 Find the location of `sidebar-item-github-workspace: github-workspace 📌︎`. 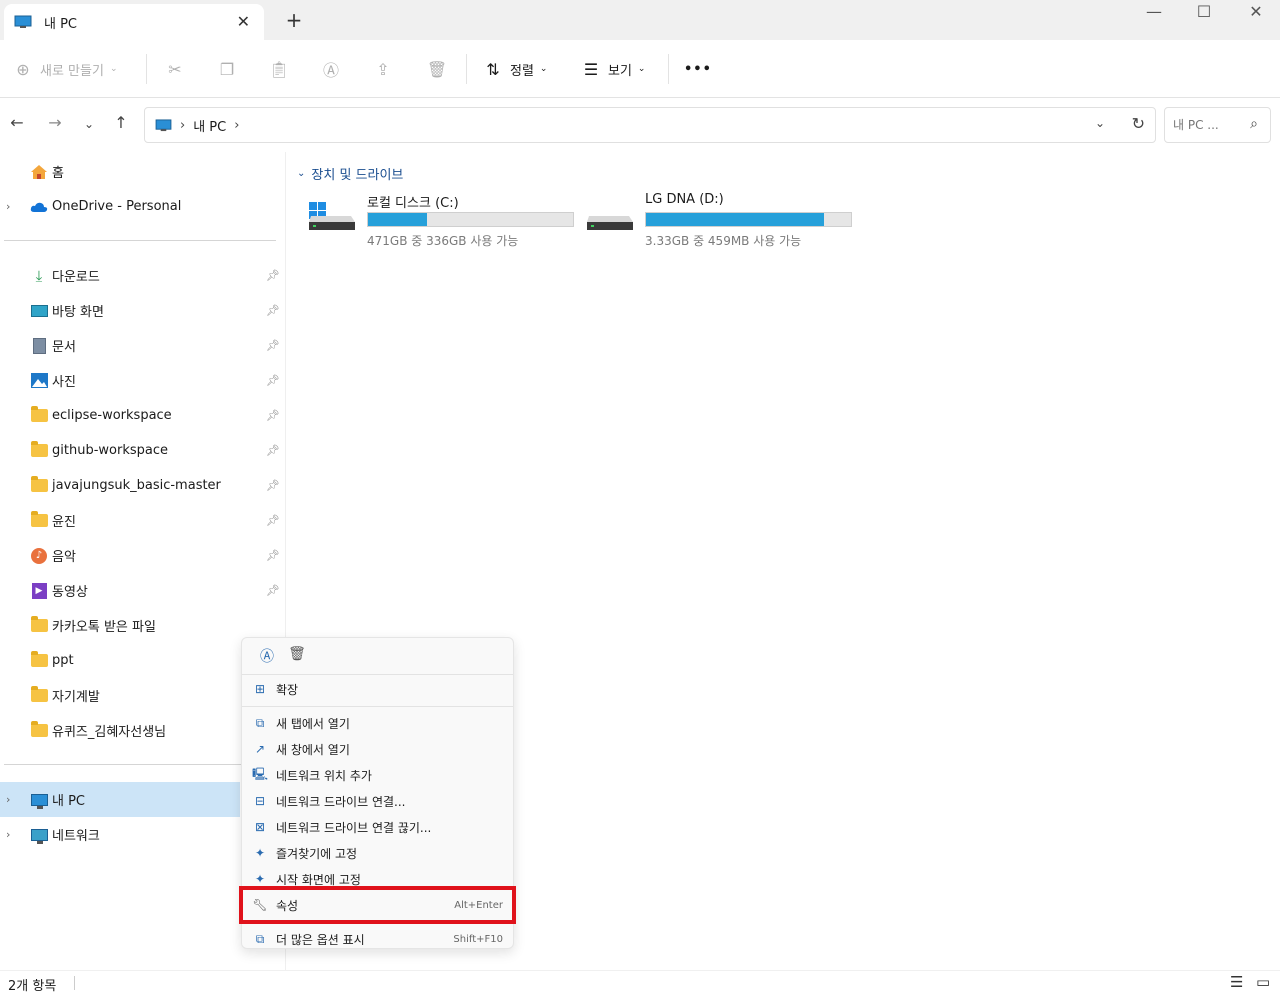

sidebar-item-github-workspace: github-workspace 📌︎ is located at coordinates (140, 450).